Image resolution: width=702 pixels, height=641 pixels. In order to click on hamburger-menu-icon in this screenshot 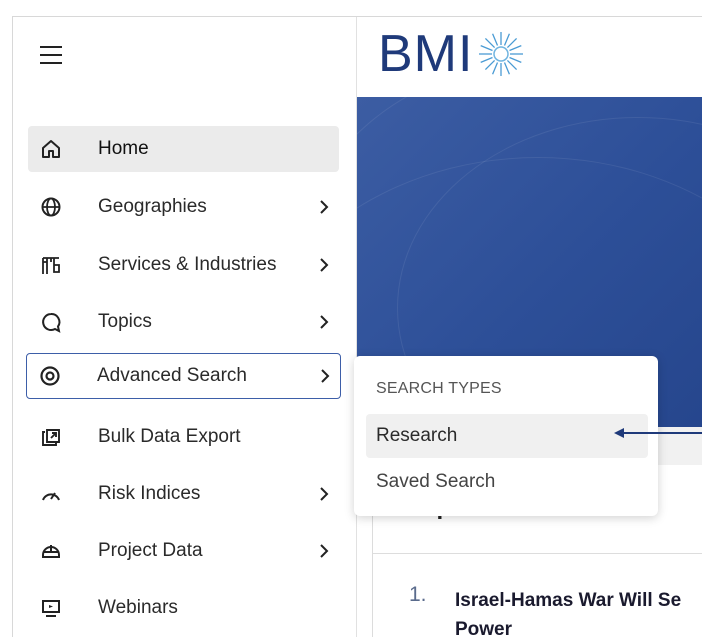, I will do `click(51, 56)`.